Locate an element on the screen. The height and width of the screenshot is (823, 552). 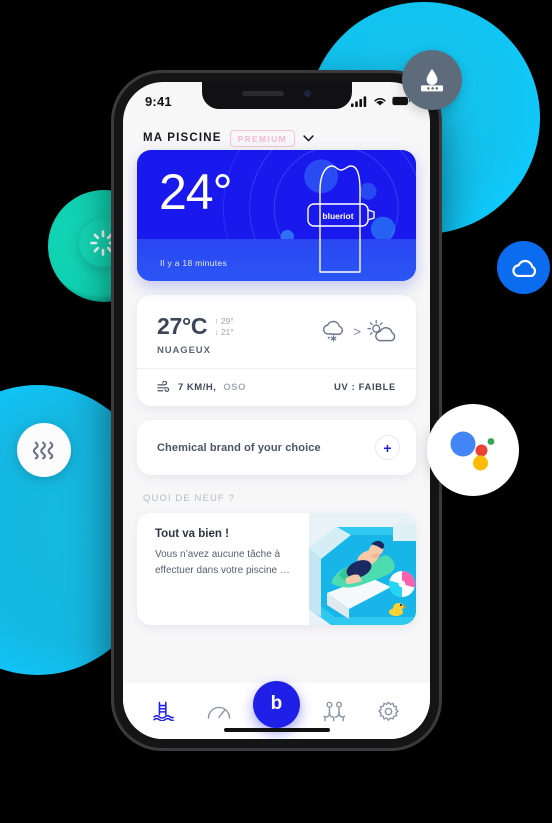
assistant-bubble is located at coordinates (473, 450).